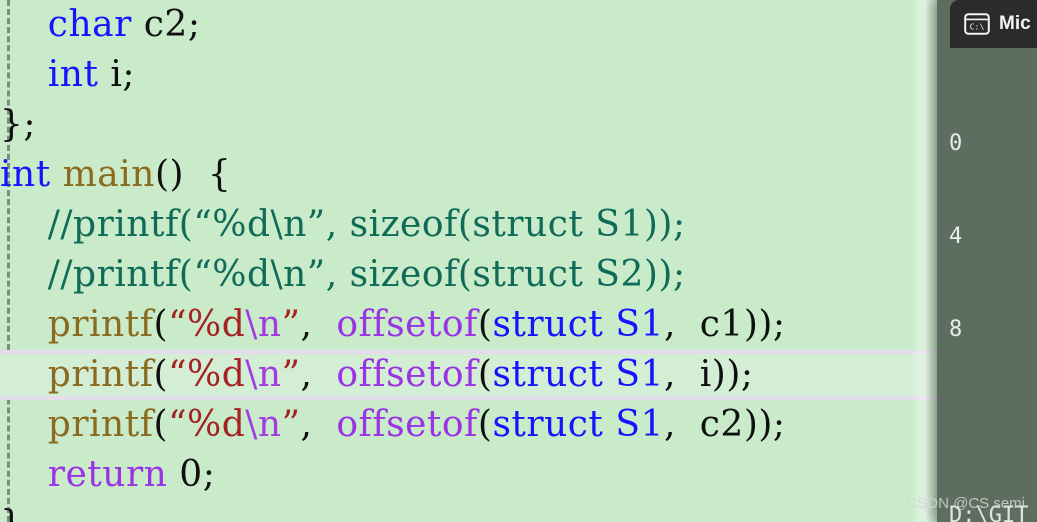 This screenshot has width=1037, height=522. What do you see at coordinates (107, 474) in the screenshot?
I see `code-token-ret: return` at bounding box center [107, 474].